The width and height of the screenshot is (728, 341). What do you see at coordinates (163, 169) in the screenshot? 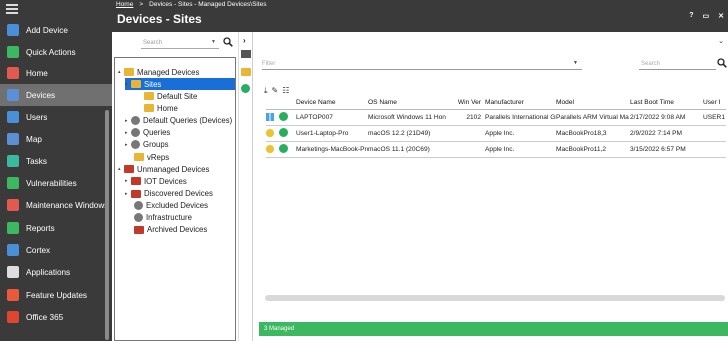
I see `tree-node-unmanaged-devices: ▴ Unmanaged Devices` at bounding box center [163, 169].